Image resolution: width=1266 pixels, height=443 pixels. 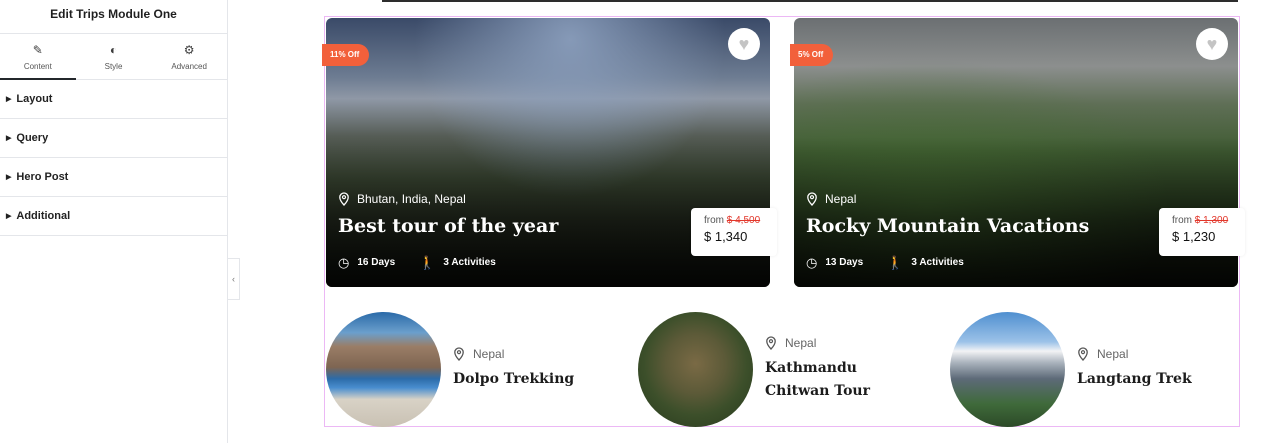 I want to click on tab-content-label: Content, so click(x=37, y=66).